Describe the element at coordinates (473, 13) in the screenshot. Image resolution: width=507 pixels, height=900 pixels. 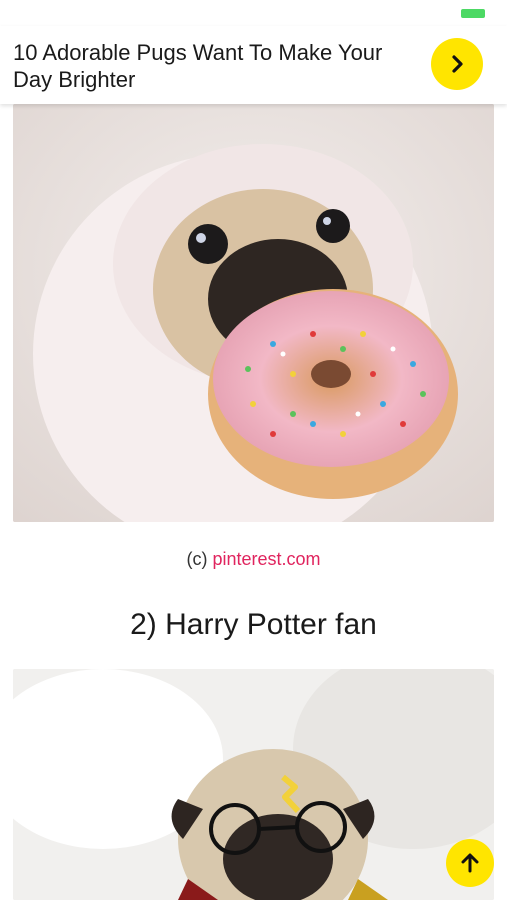
I see `battery-icon` at that location.